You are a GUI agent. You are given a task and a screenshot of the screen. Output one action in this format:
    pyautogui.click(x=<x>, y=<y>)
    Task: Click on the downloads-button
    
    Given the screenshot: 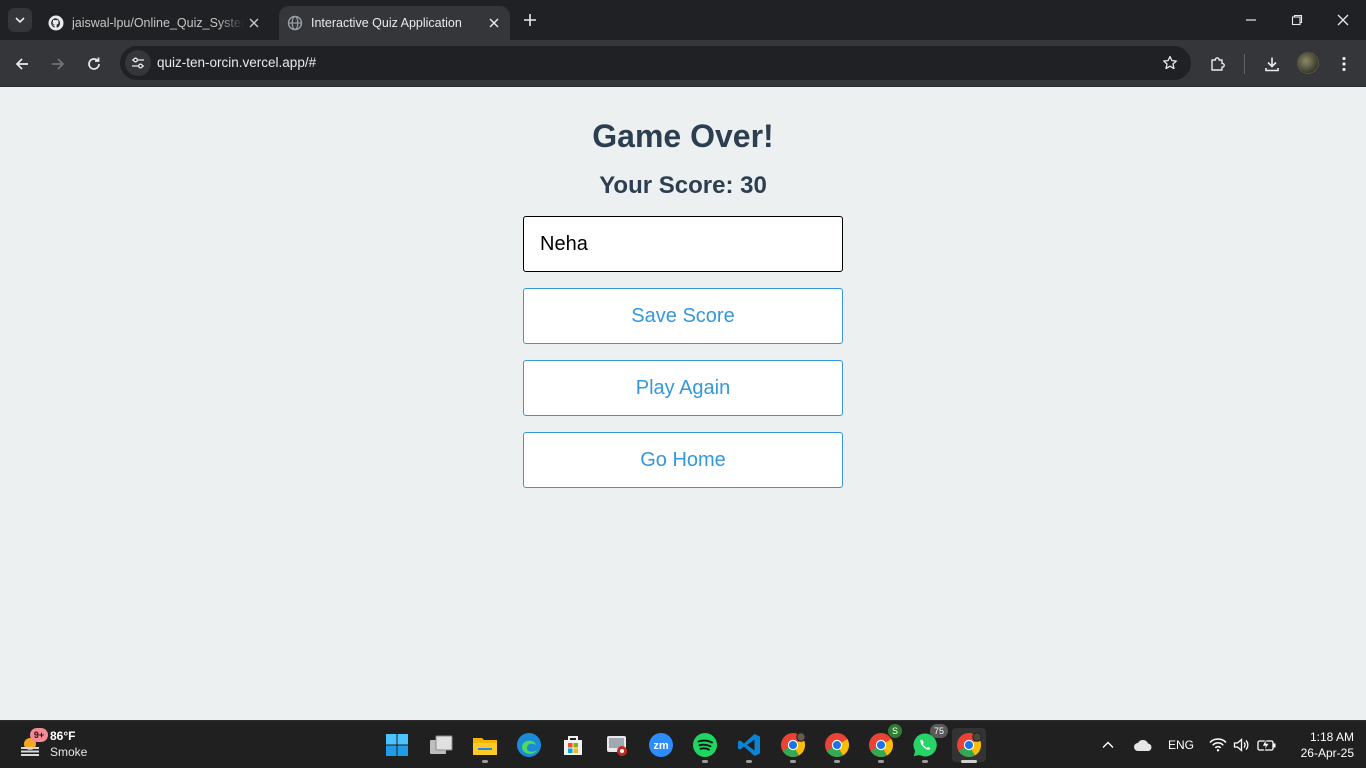 What is the action you would take?
    pyautogui.click(x=1272, y=64)
    